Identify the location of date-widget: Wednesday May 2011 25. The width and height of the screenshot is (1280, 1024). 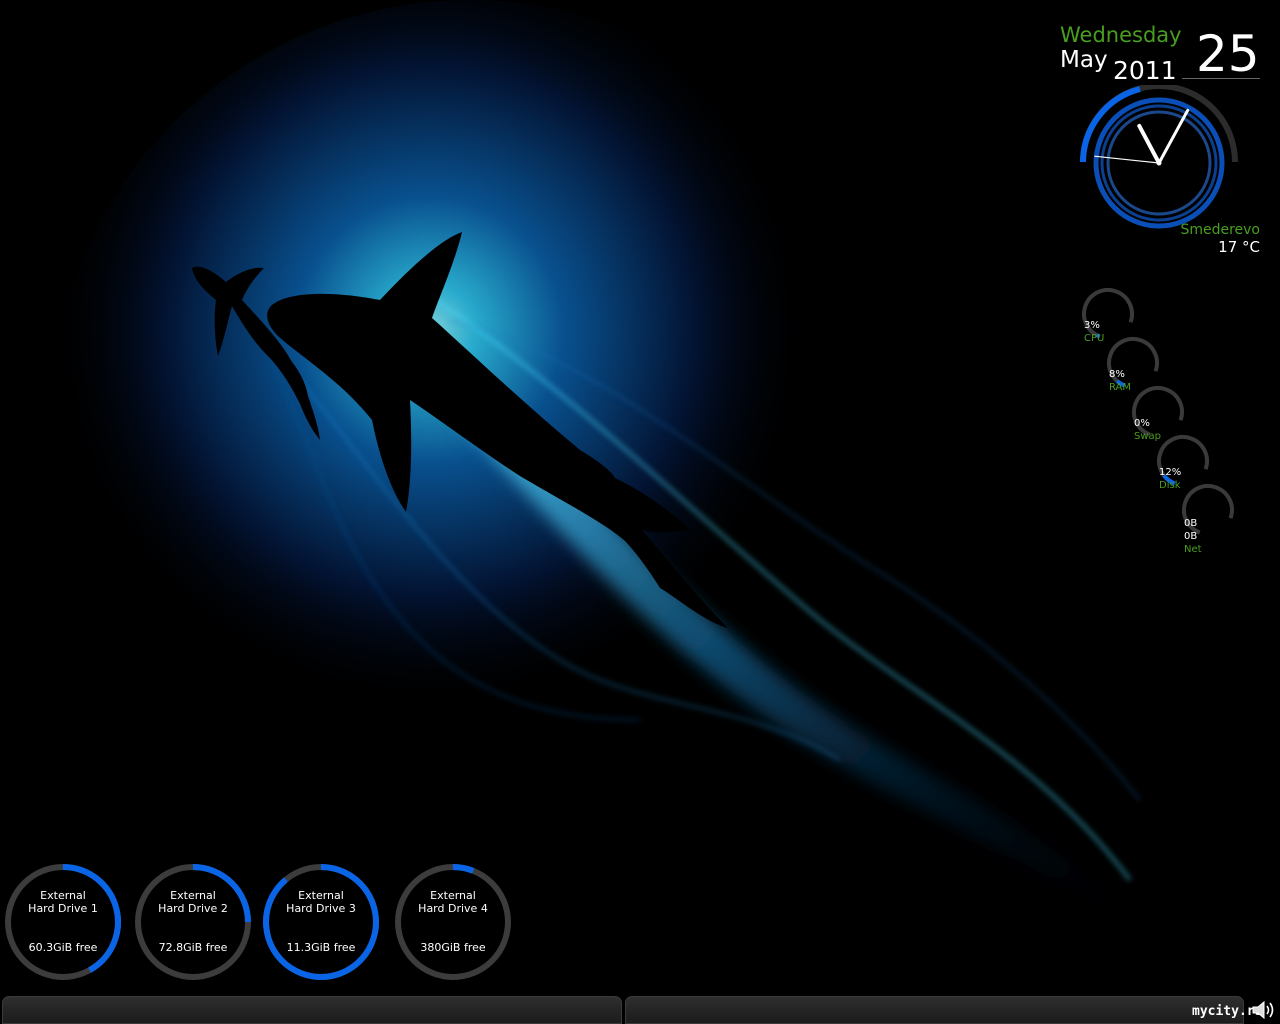
(1160, 53).